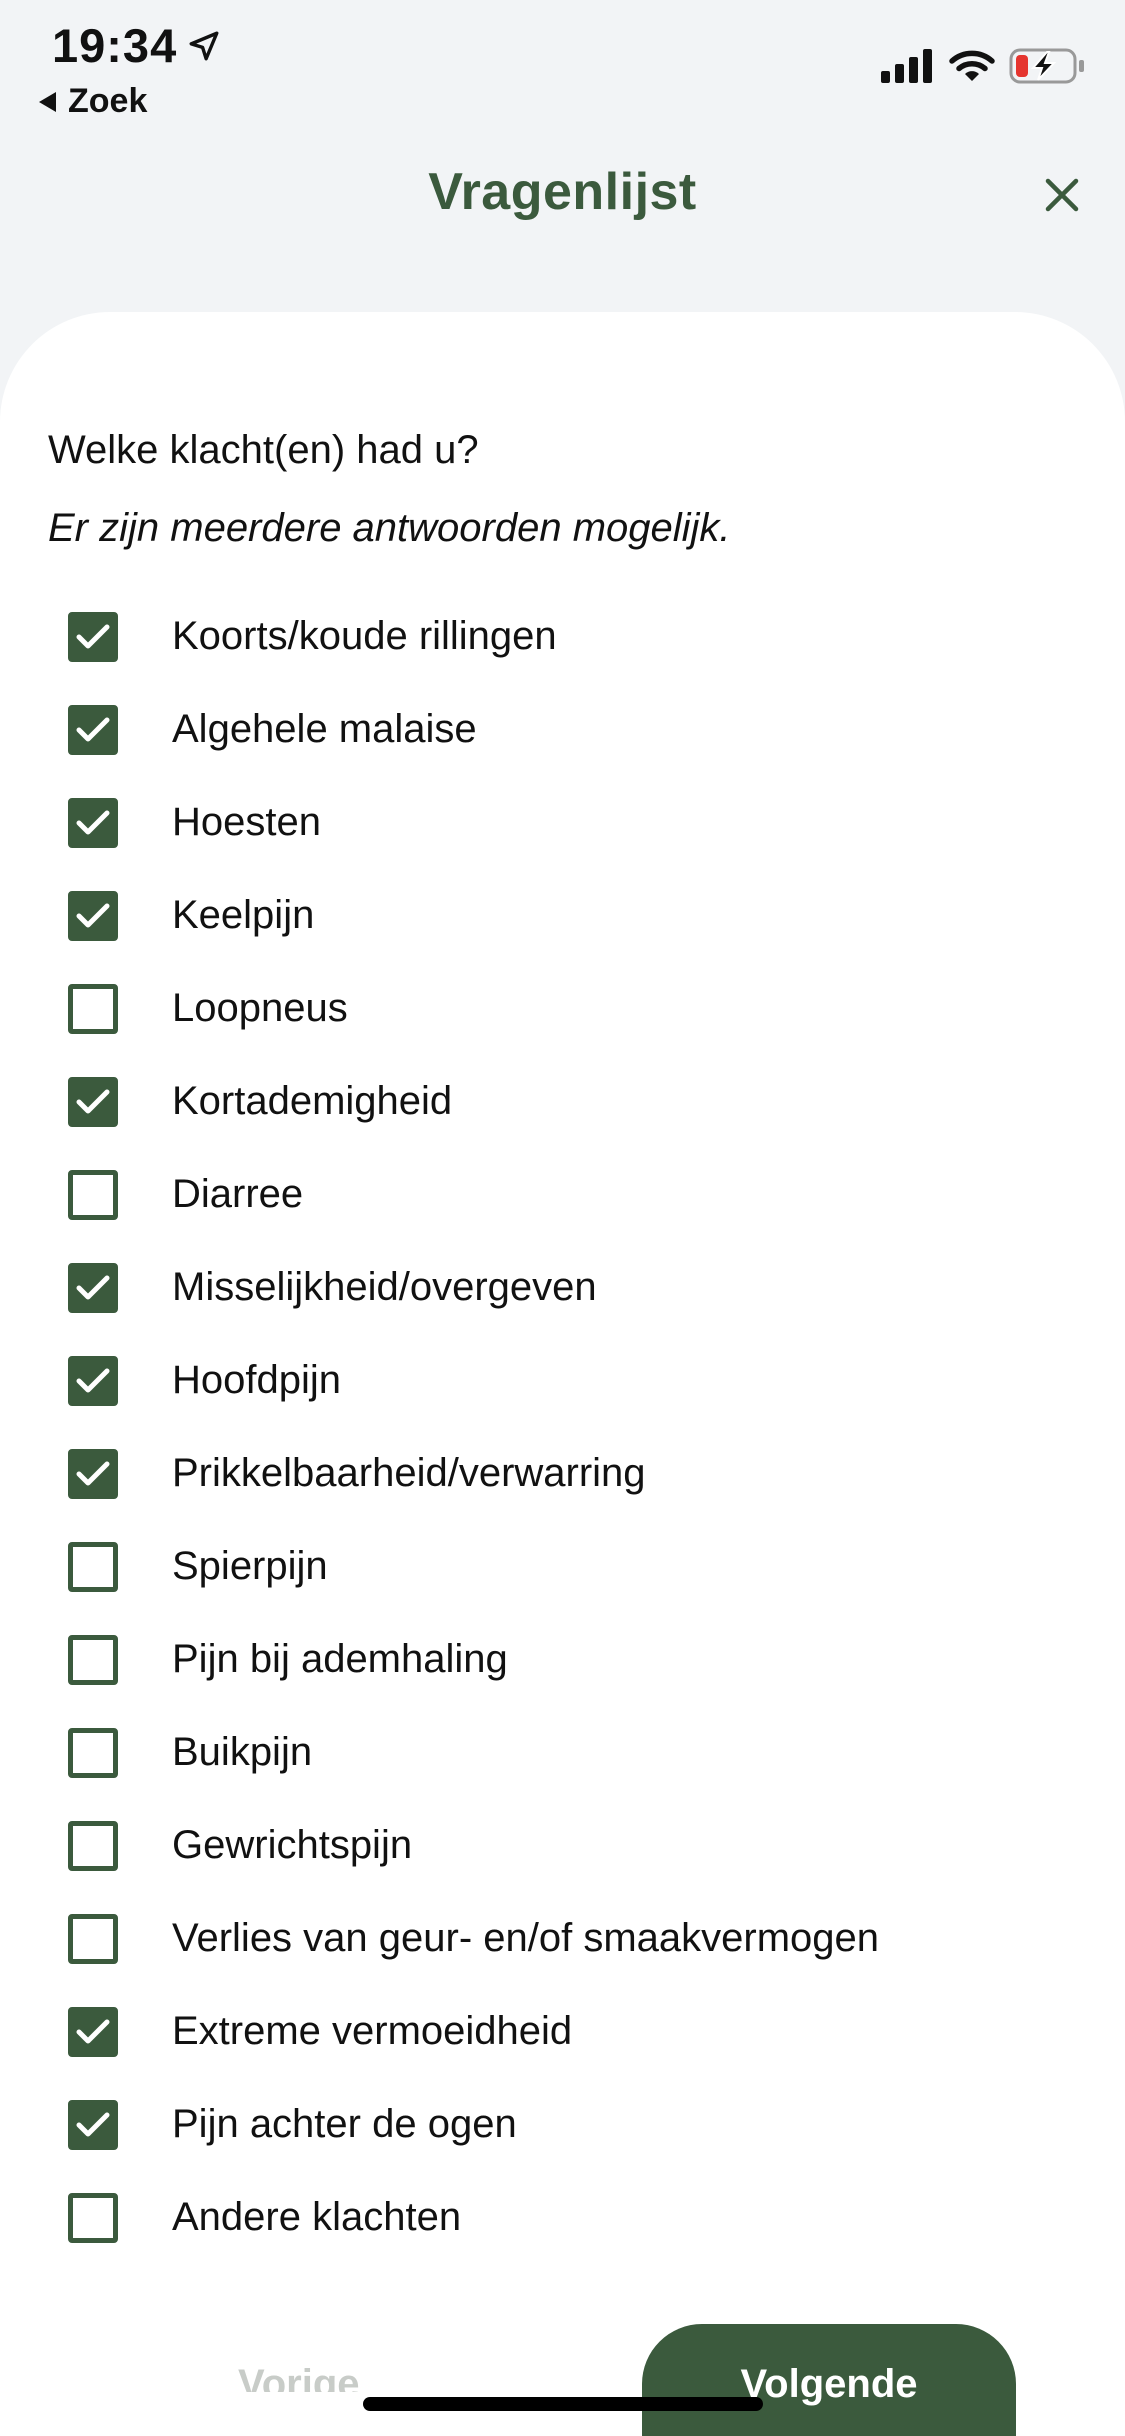 Image resolution: width=1125 pixels, height=2436 pixels. Describe the element at coordinates (263, 450) in the screenshot. I see `question-text: Welke klacht(en) had u?` at that location.